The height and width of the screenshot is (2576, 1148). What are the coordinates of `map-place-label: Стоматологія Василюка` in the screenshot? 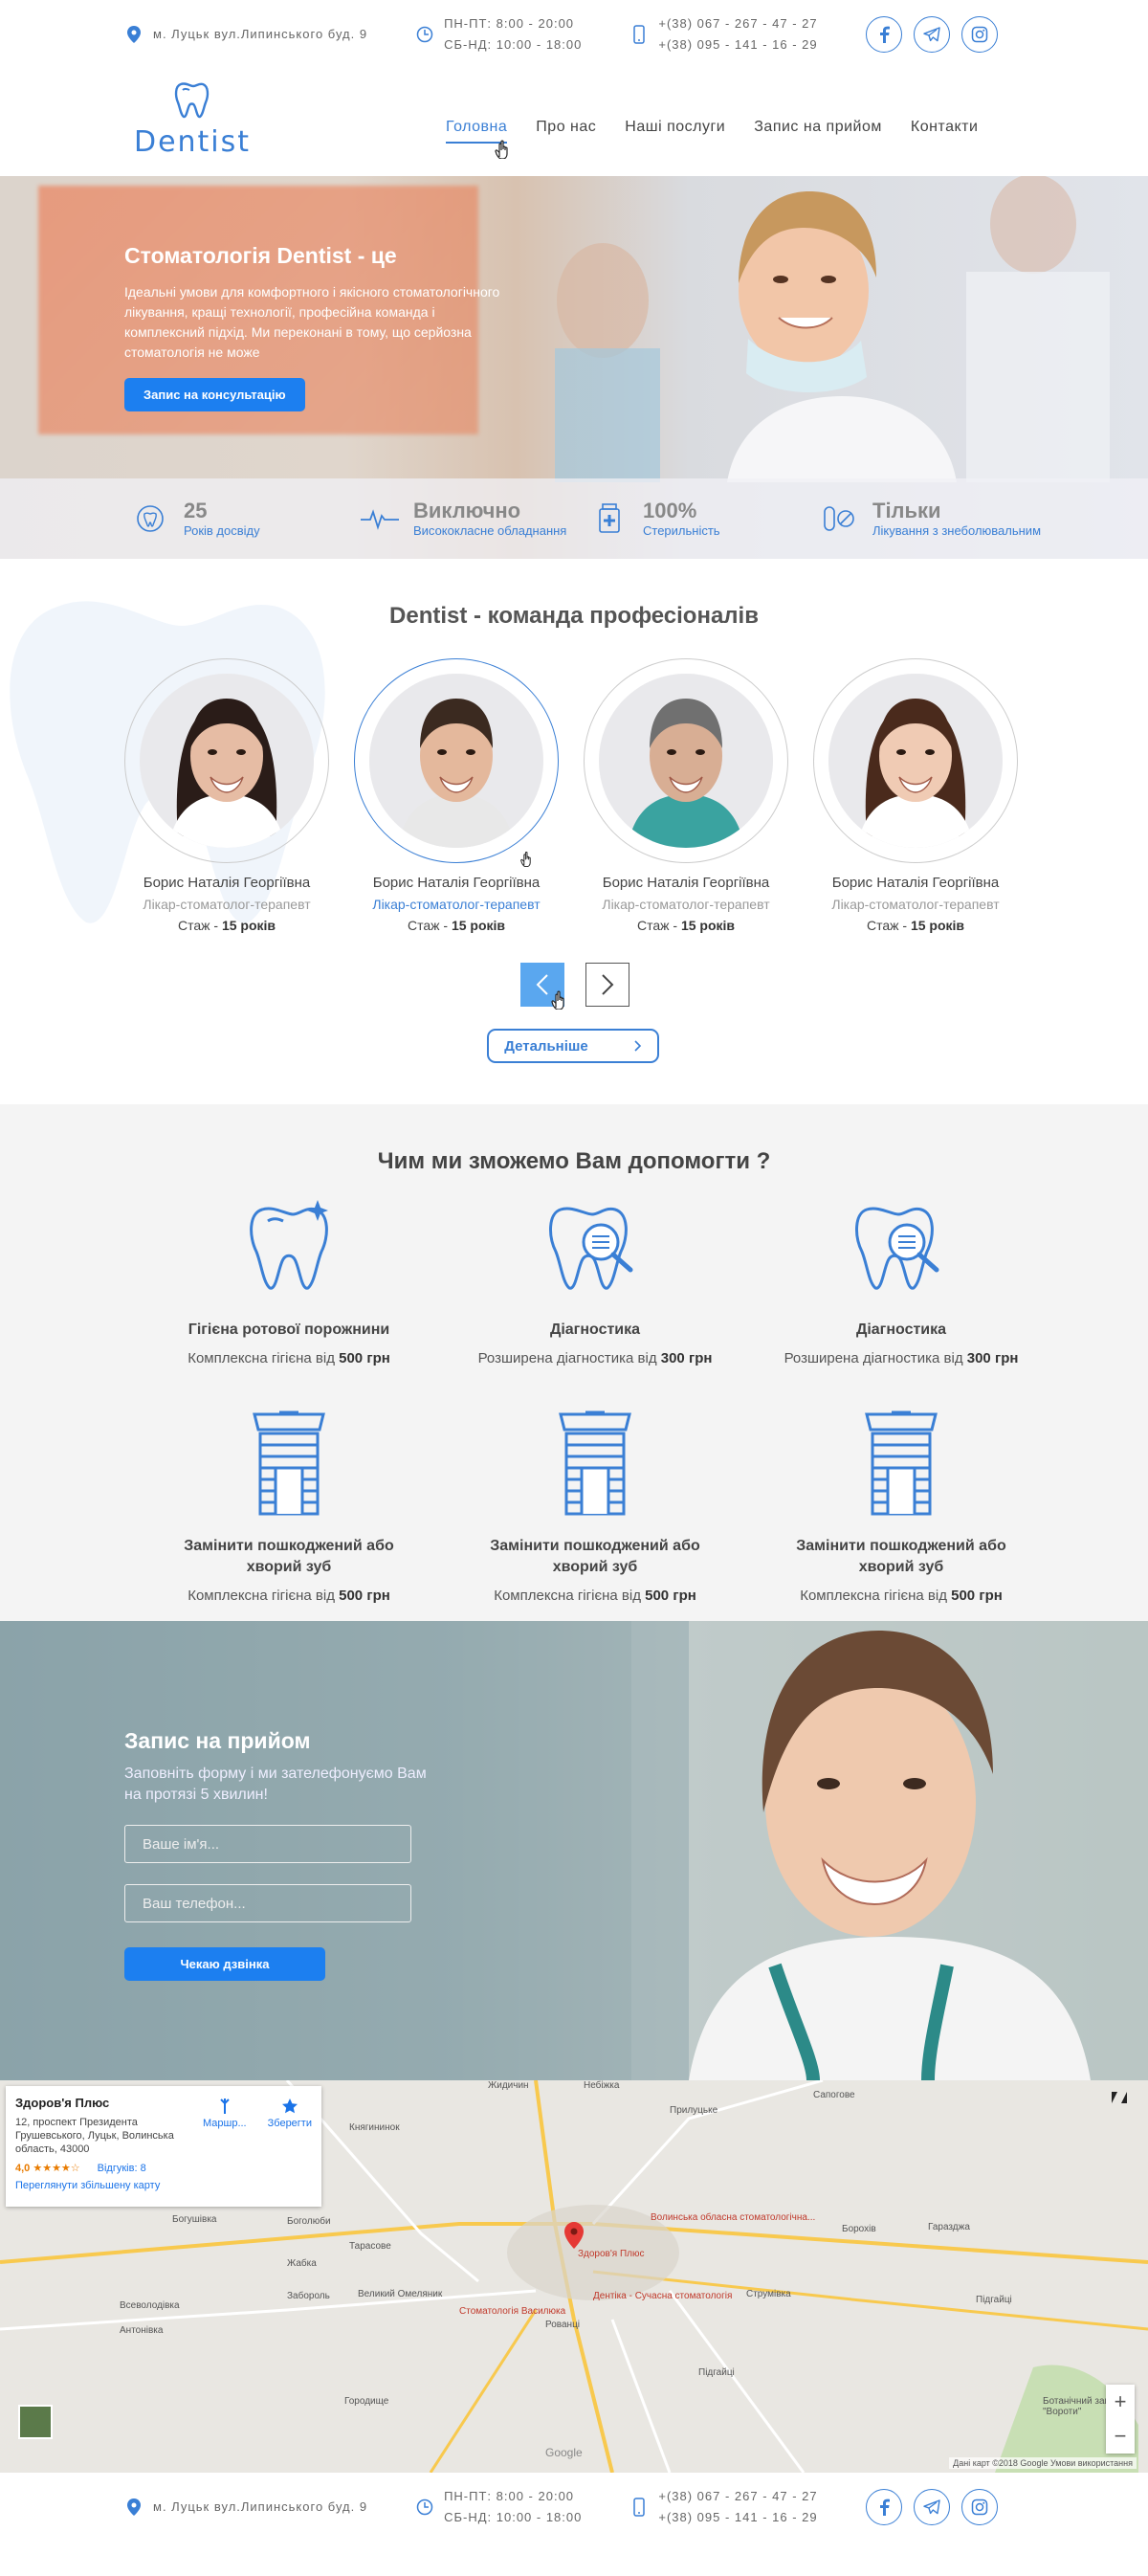 It's located at (512, 2311).